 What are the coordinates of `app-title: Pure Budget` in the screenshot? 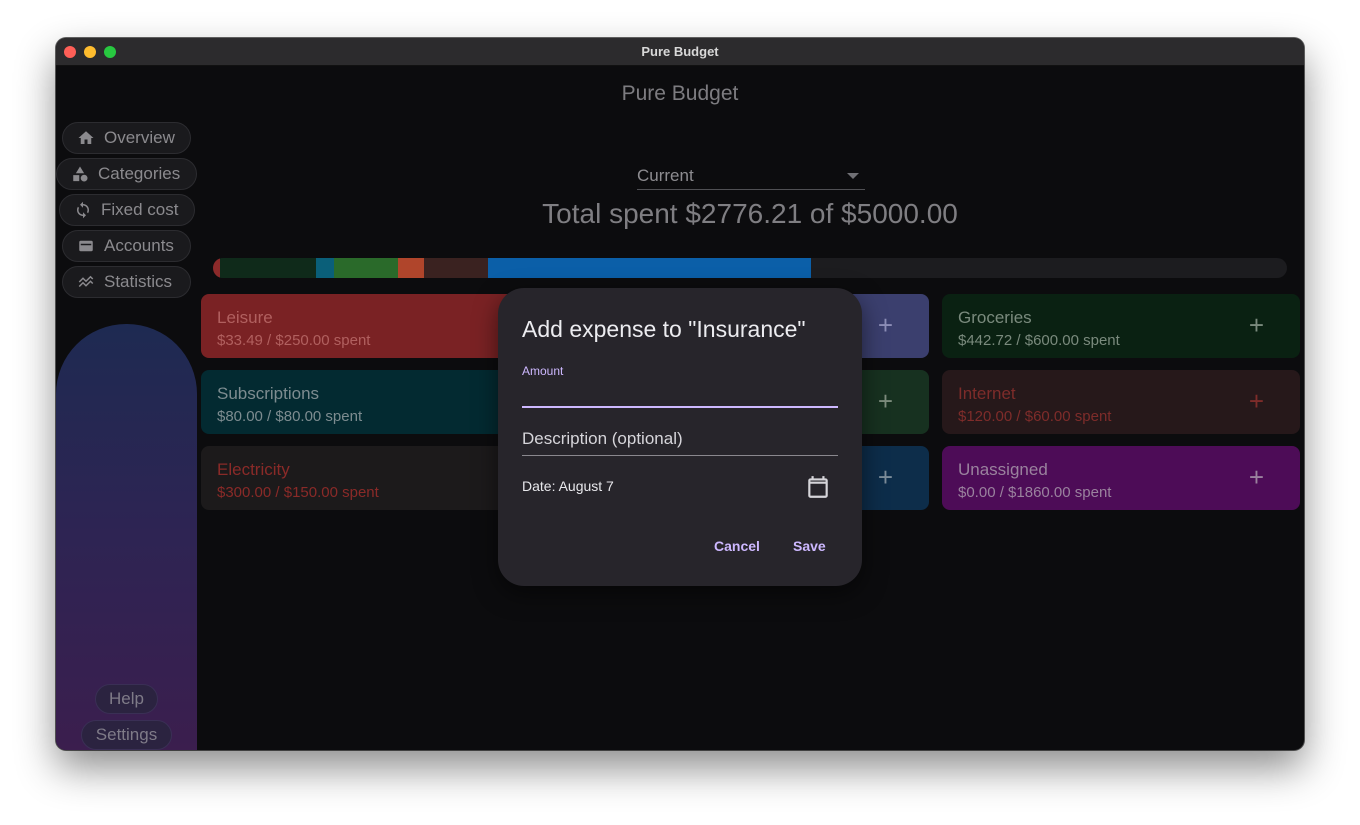 It's located at (680, 93).